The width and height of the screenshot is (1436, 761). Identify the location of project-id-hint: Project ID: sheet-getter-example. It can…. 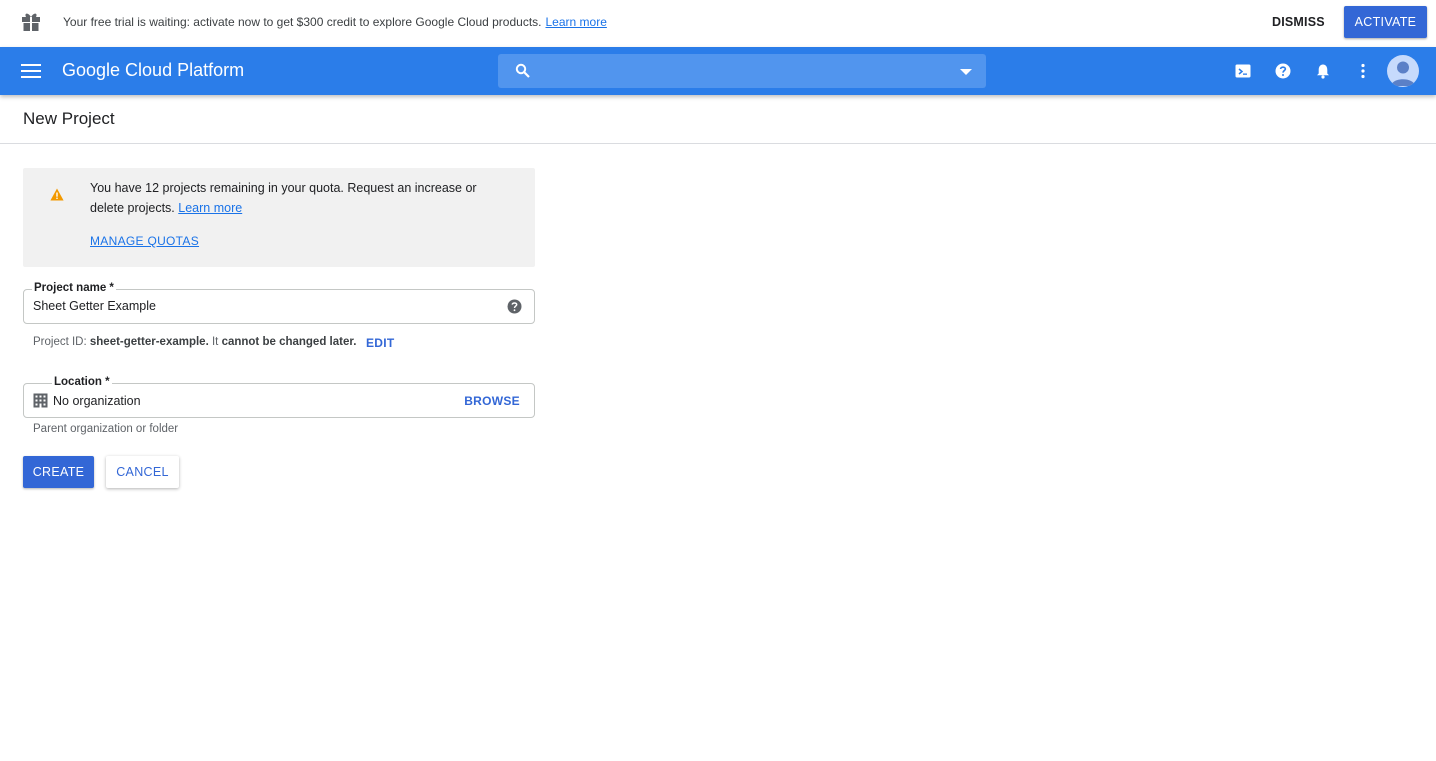
(194, 342).